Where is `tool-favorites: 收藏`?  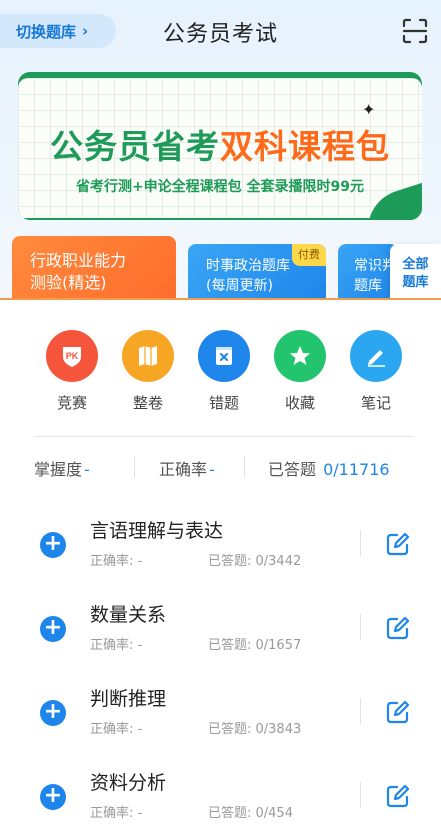
tool-favorites: 收藏 is located at coordinates (300, 371).